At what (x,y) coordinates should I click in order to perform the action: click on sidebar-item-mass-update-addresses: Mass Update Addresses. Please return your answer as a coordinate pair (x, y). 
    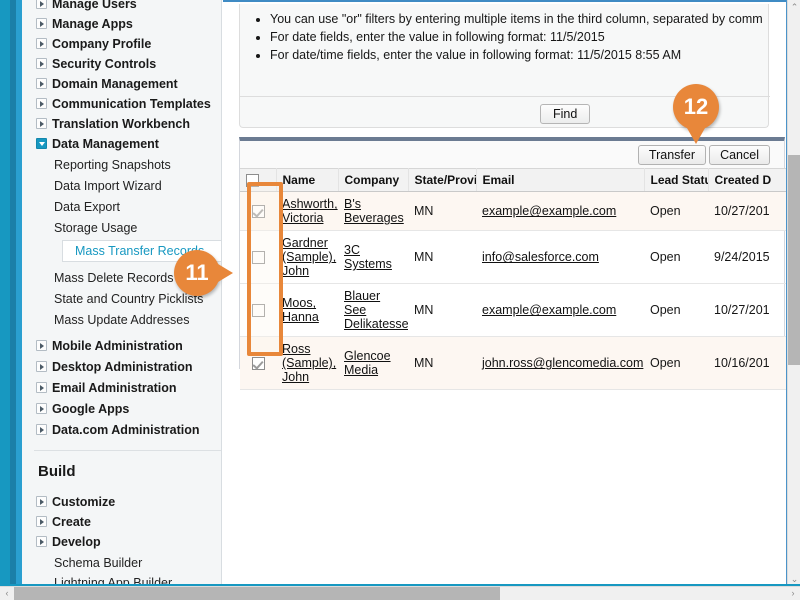
    Looking at the image, I should click on (121, 320).